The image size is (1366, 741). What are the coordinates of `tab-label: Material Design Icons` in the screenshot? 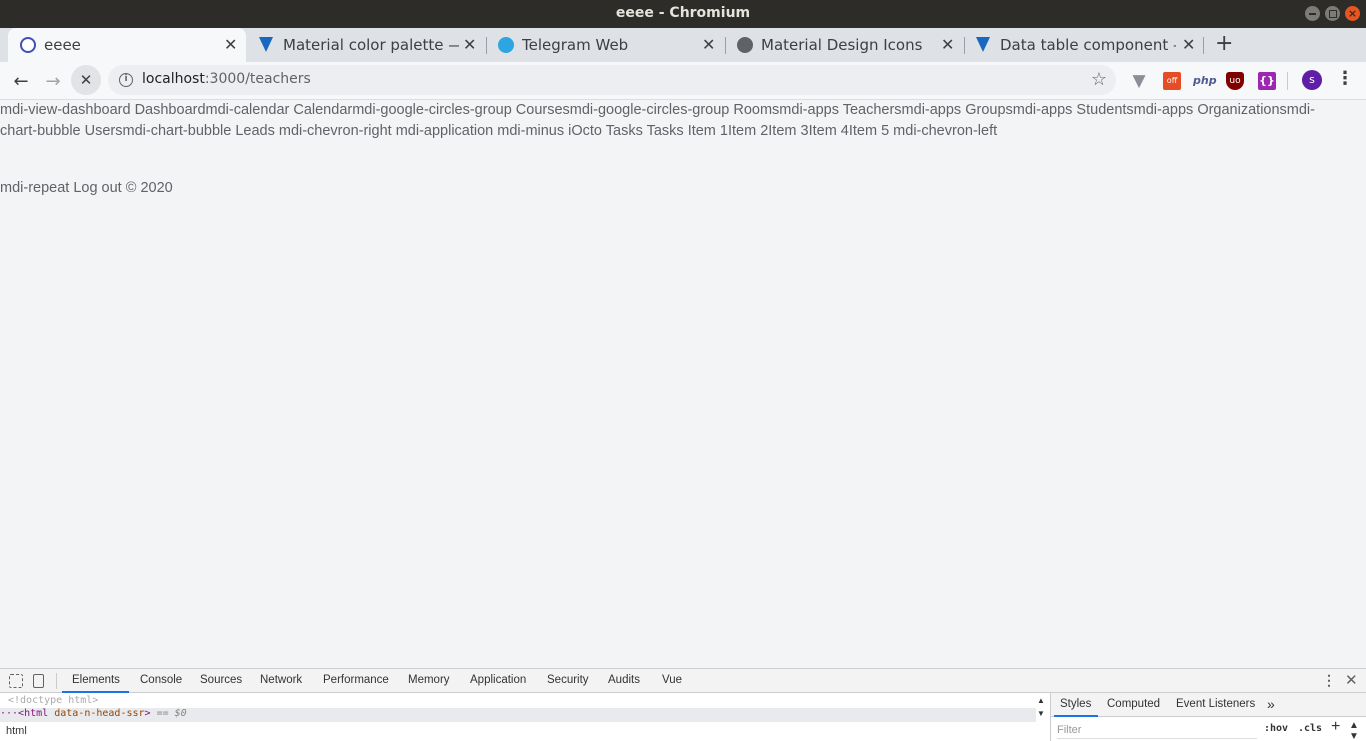 It's located at (842, 45).